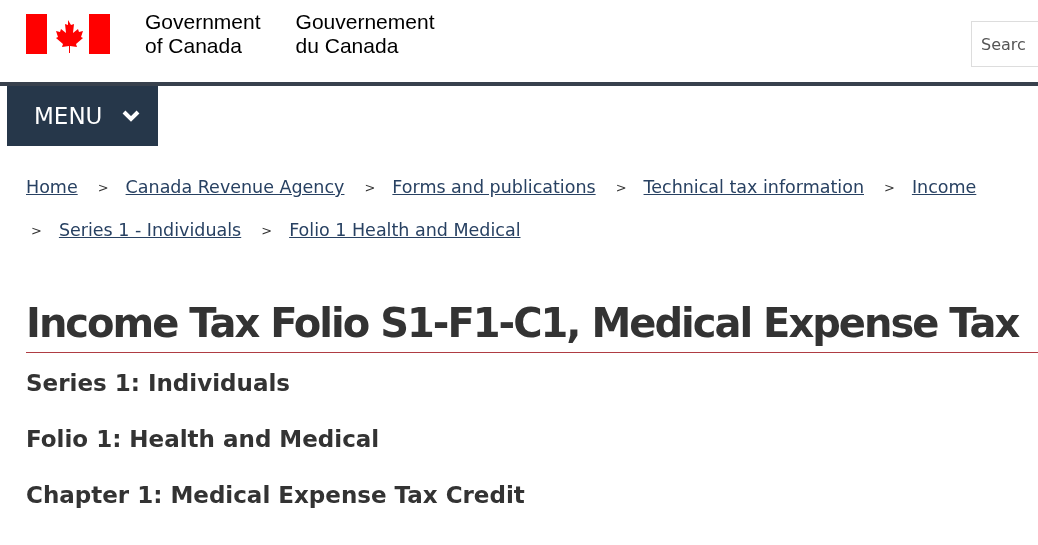 This screenshot has width=1038, height=545. Describe the element at coordinates (365, 34) in the screenshot. I see `government-signature: Gouvernement du Canada` at that location.